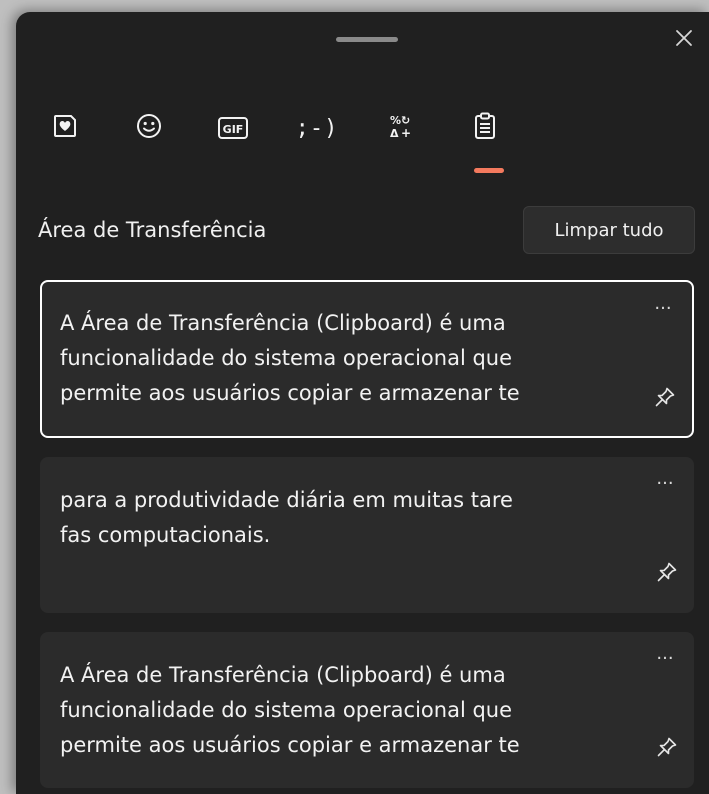  I want to click on close-button, so click(684, 40).